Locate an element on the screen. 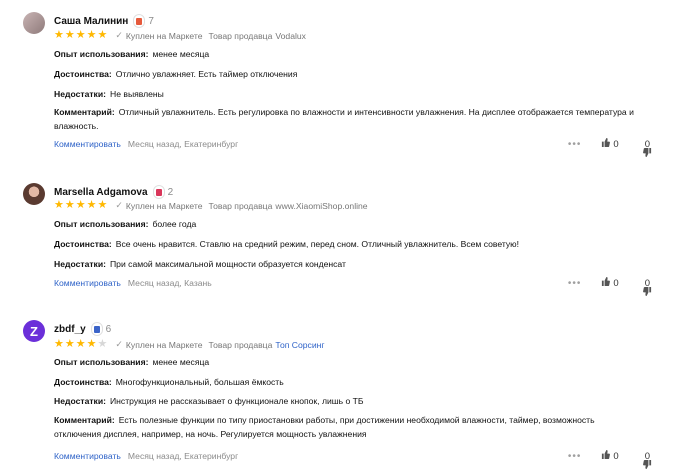  review-field: Опыт использования: менее месяца is located at coordinates (349, 362).